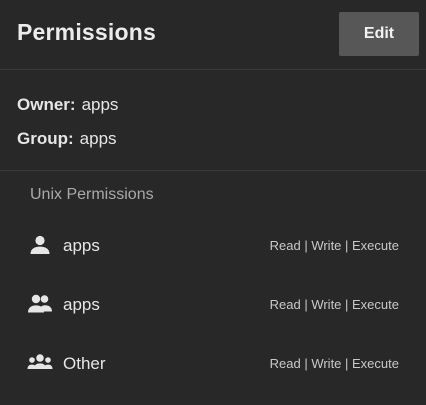 The width and height of the screenshot is (426, 405). I want to click on permission-row-user: apps Read | Write | Execute, so click(213, 246).